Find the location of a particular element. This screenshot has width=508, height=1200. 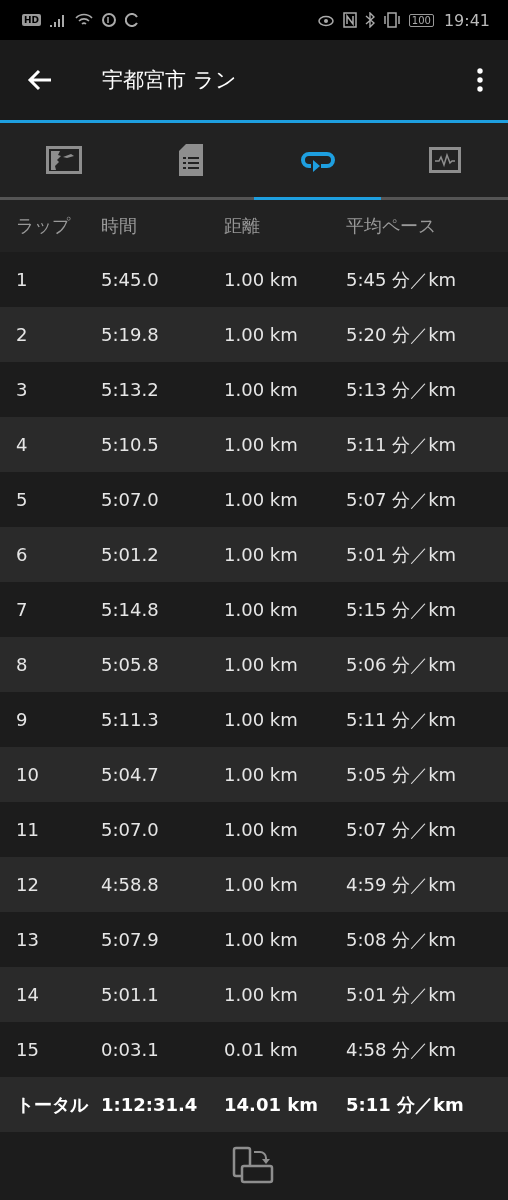

table-cell-text: 5:19.8 is located at coordinates (130, 334).